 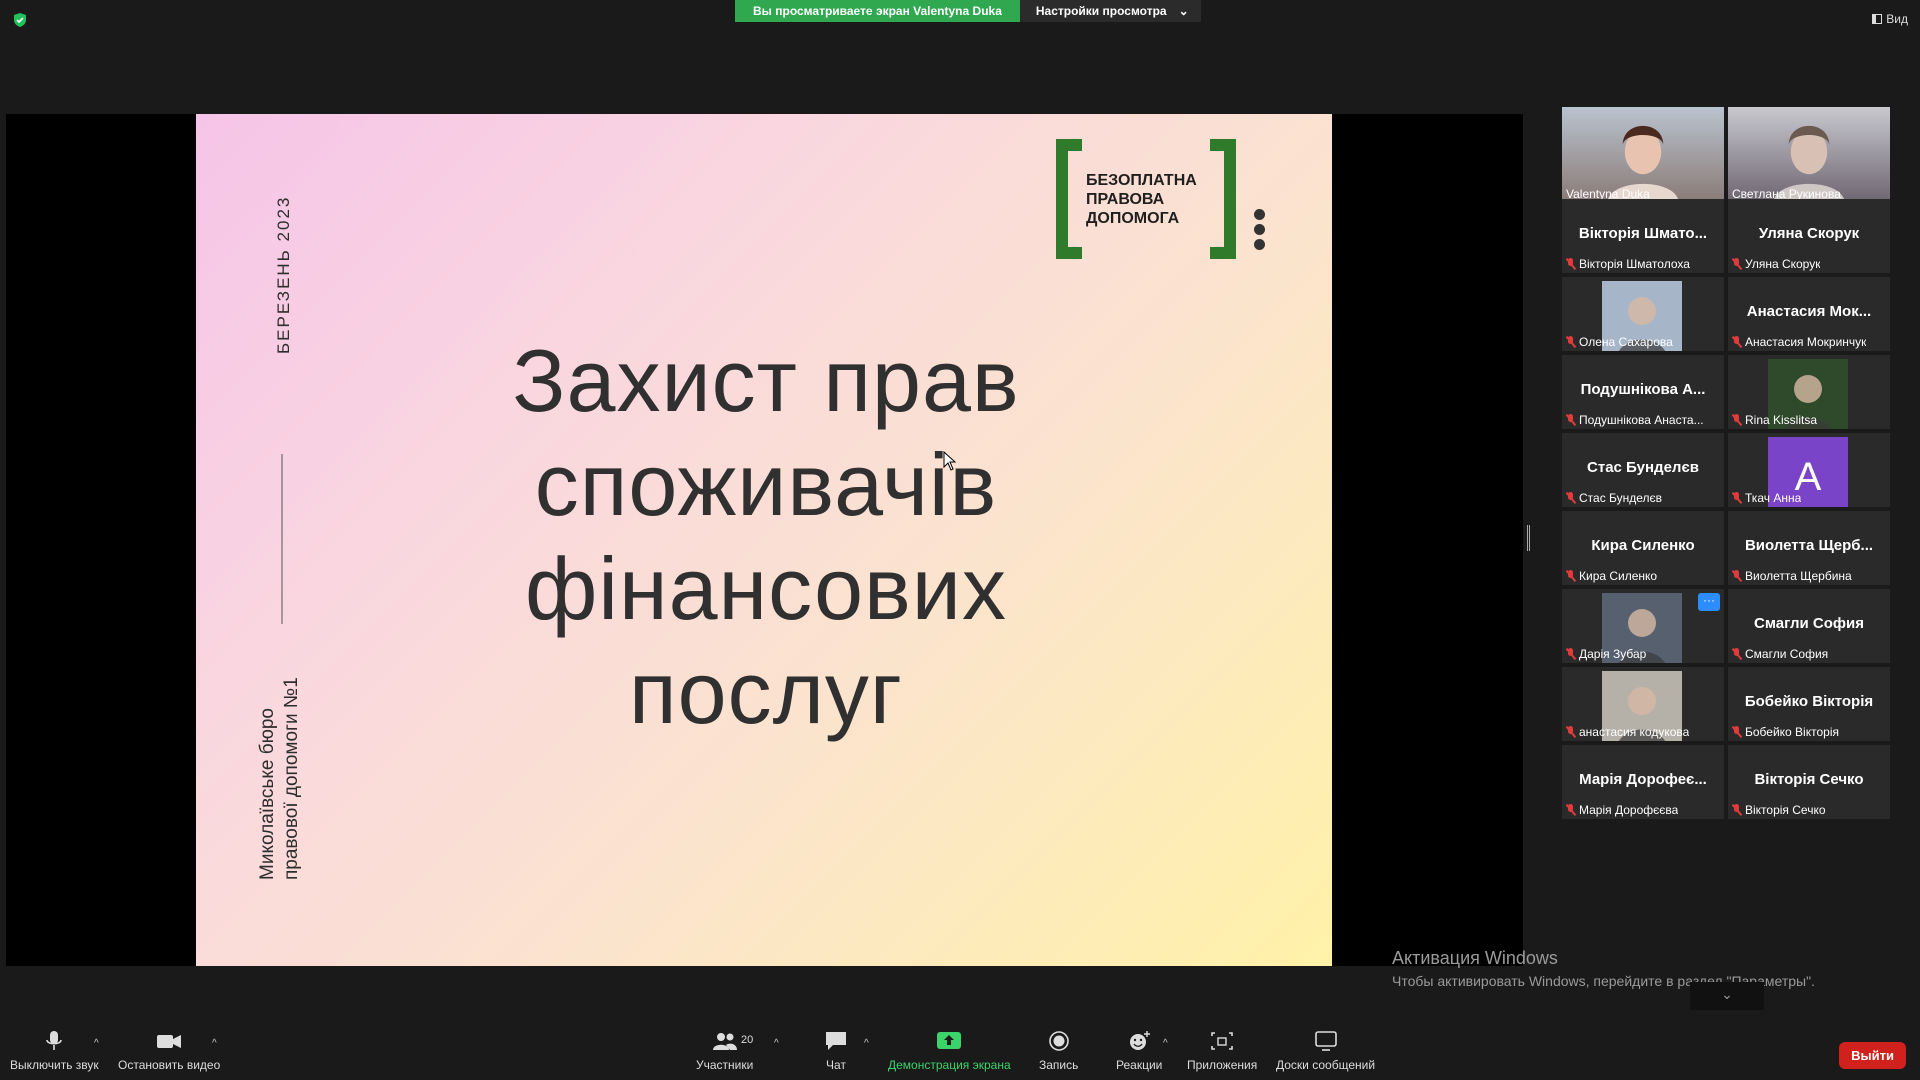 I want to click on mute-button: Выключить звук, so click(x=54, y=1051).